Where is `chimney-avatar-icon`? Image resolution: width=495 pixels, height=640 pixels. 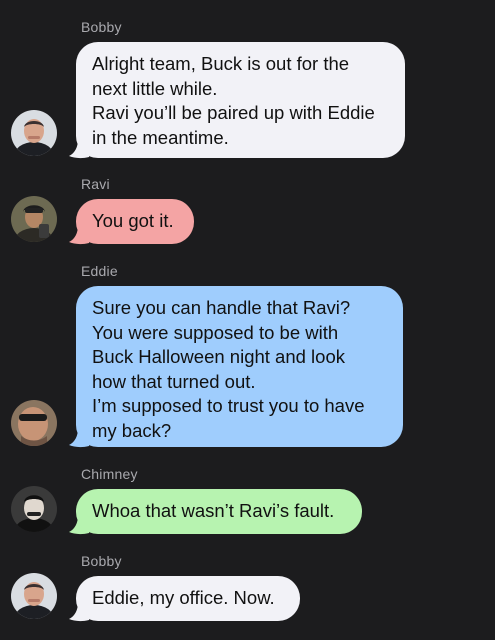
chimney-avatar-icon is located at coordinates (34, 509).